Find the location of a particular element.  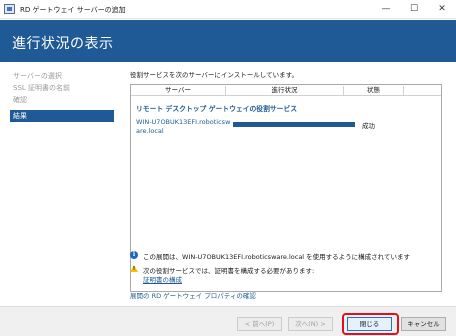

table-header: サーバー 進行状況 状態 is located at coordinates (286, 90).